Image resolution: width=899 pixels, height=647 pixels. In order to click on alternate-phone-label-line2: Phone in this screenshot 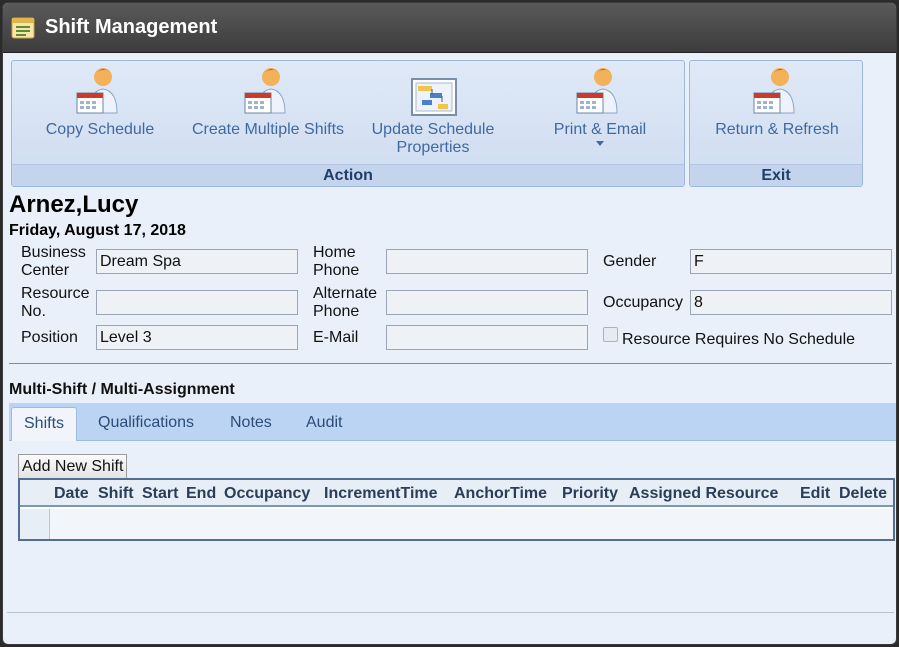, I will do `click(336, 311)`.